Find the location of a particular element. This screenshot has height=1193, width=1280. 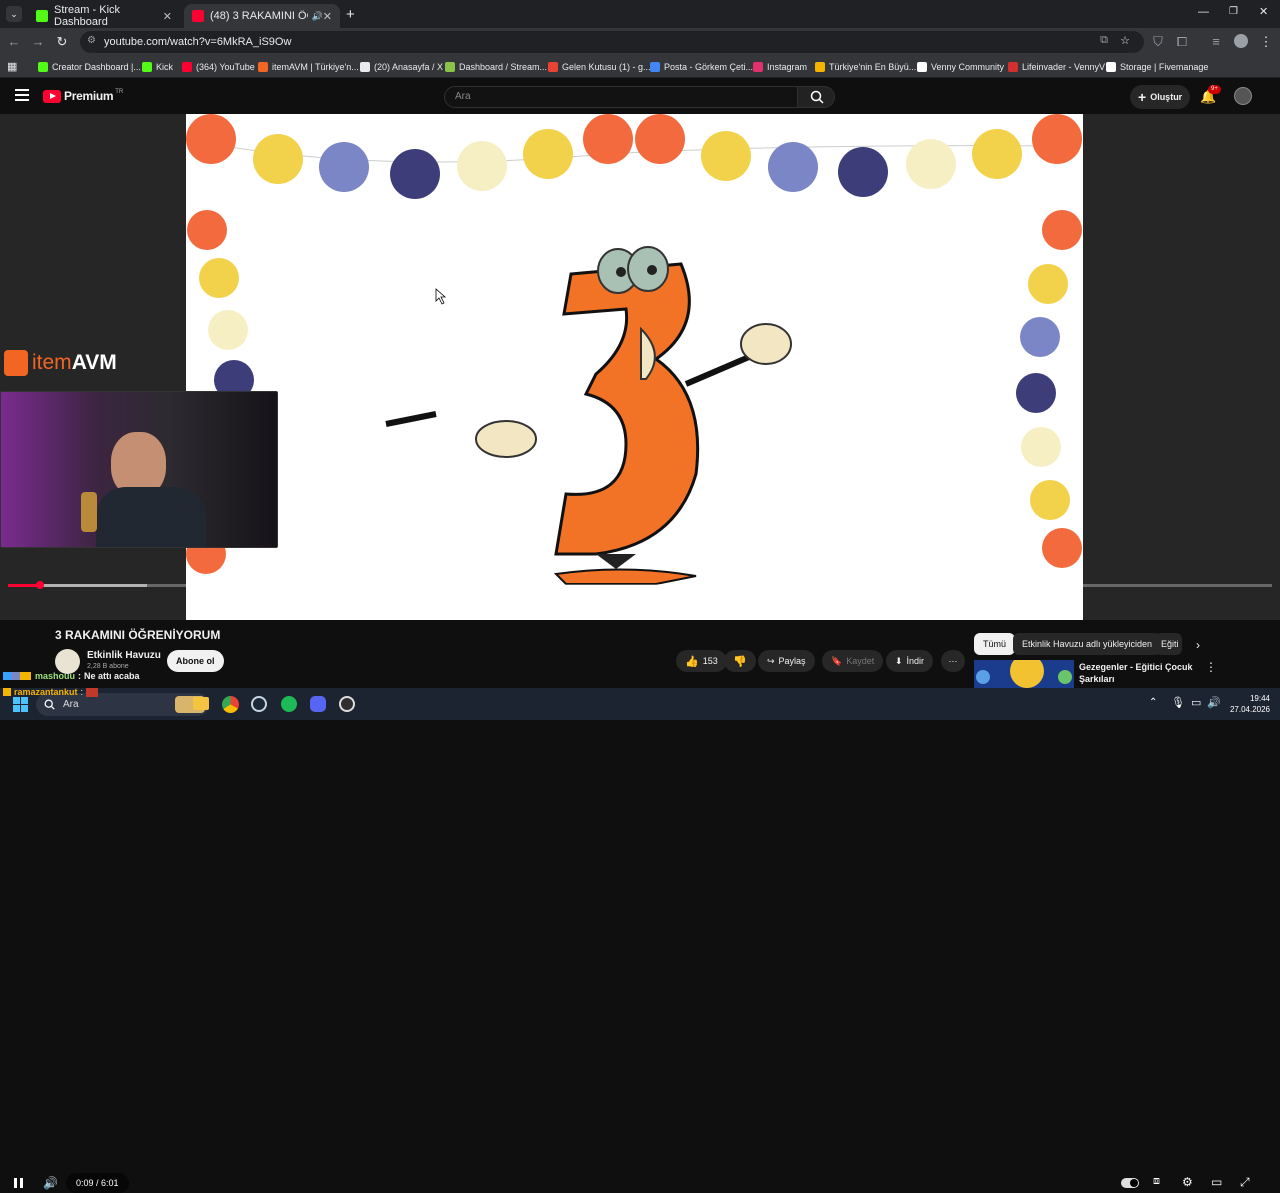

chrome-icon is located at coordinates (230, 704).